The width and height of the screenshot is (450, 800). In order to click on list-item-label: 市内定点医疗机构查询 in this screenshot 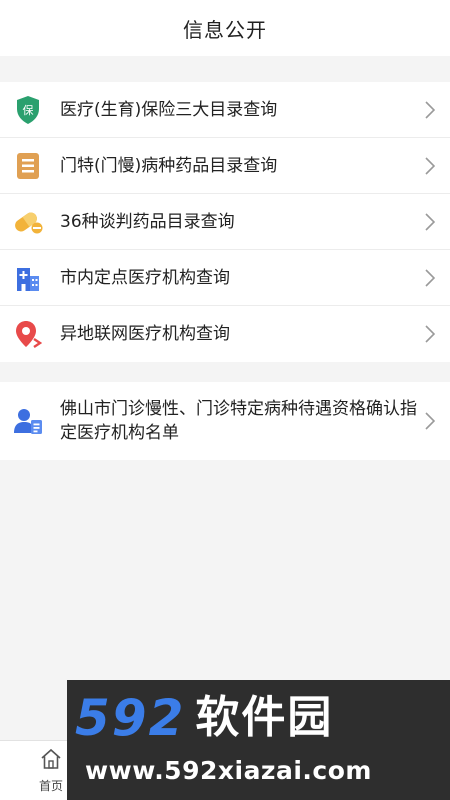, I will do `click(145, 277)`.